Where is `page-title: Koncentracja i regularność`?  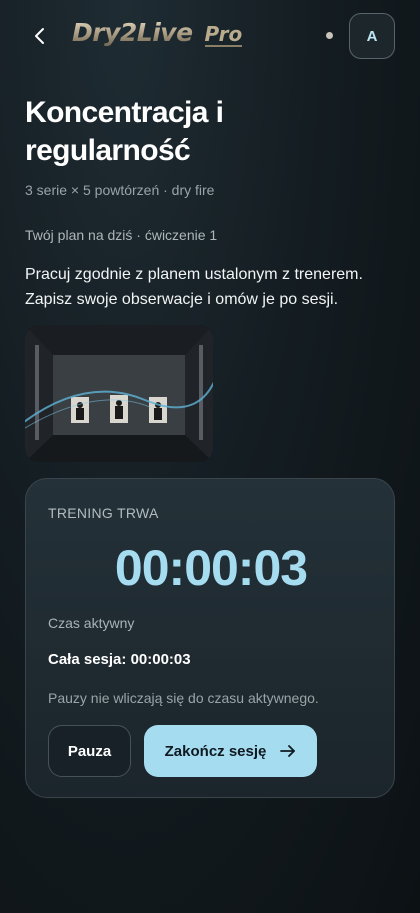
page-title: Koncentracja i regularność is located at coordinates (124, 131).